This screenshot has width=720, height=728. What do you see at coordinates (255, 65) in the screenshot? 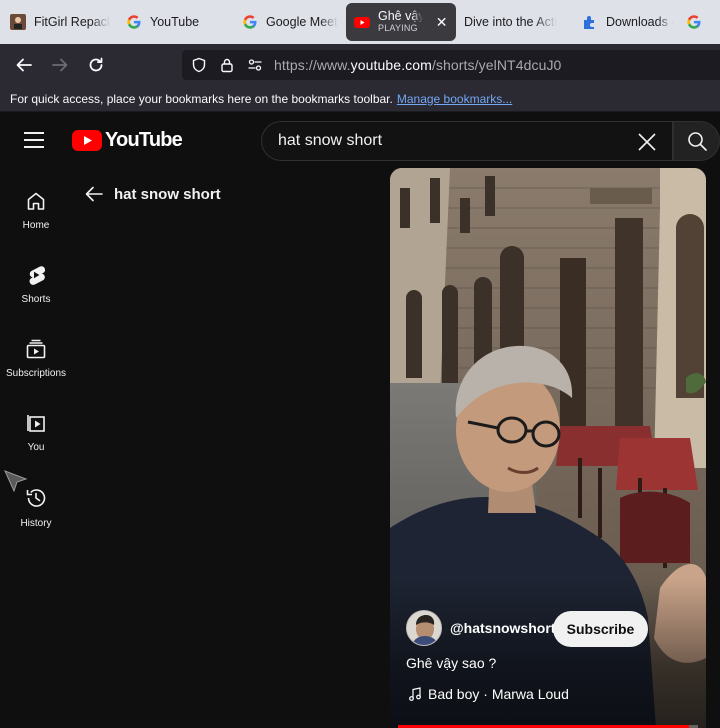
I see `permissions-icon` at bounding box center [255, 65].